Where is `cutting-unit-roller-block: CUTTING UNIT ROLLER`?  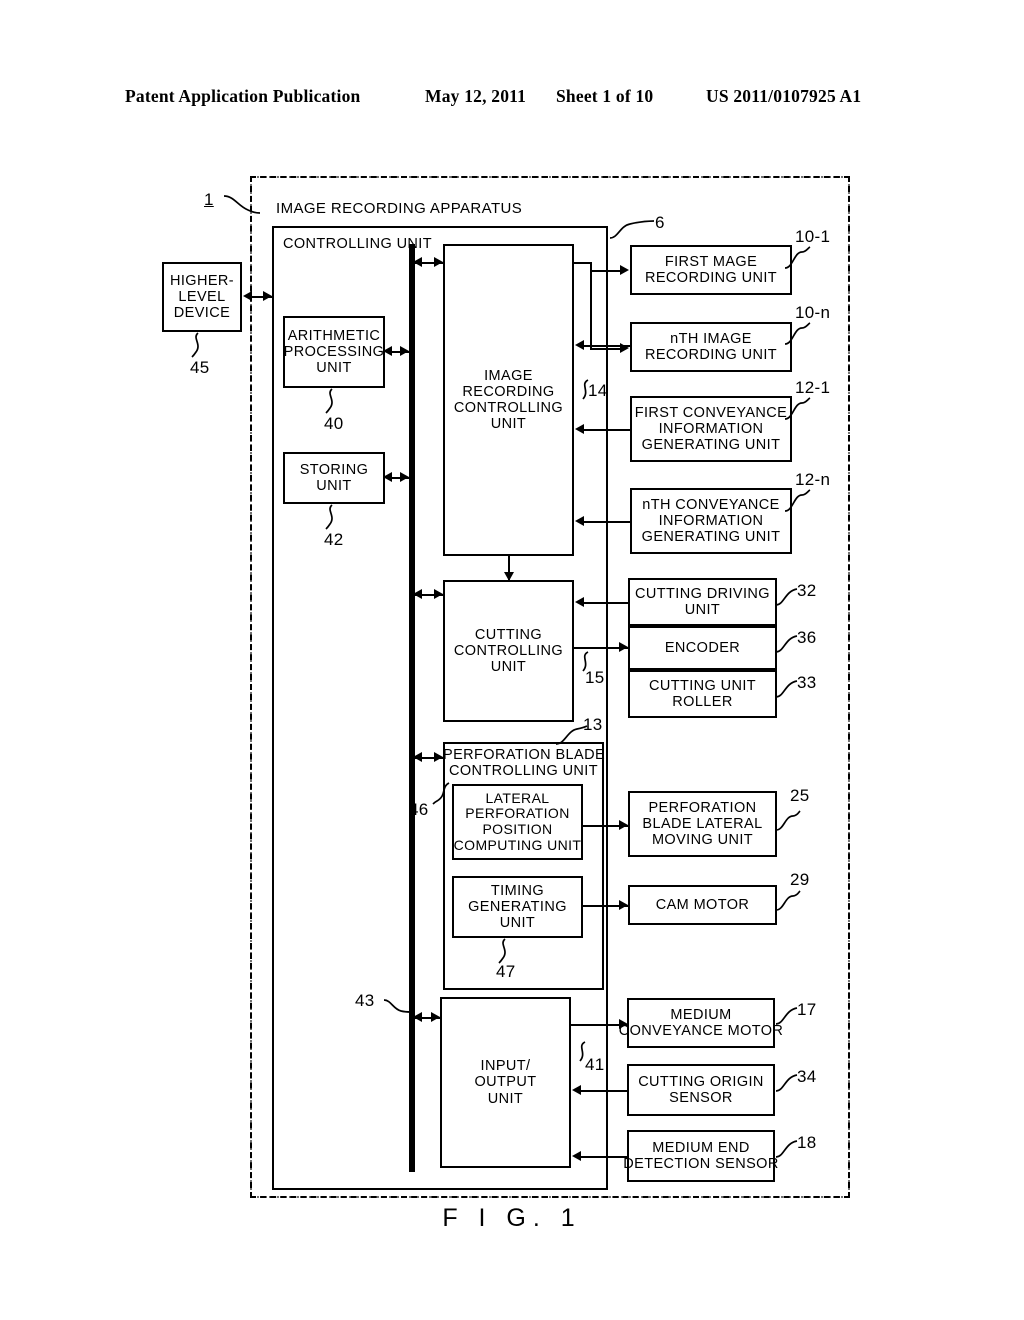 cutting-unit-roller-block: CUTTING UNIT ROLLER is located at coordinates (702, 694).